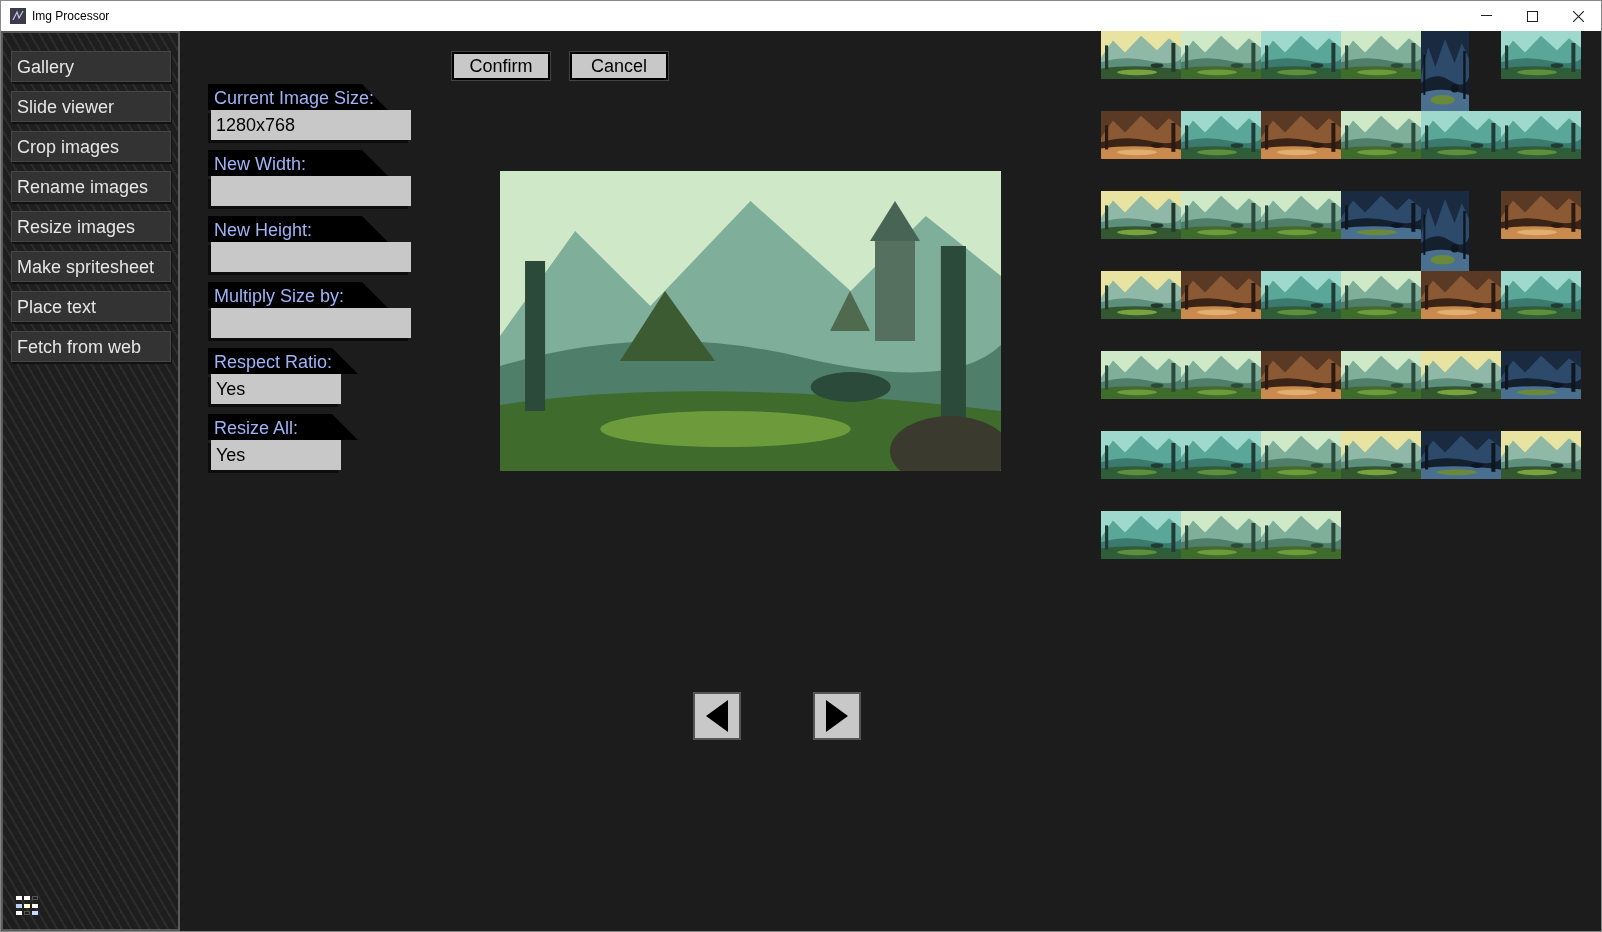  I want to click on sidebar-item: Place text, so click(91, 306).